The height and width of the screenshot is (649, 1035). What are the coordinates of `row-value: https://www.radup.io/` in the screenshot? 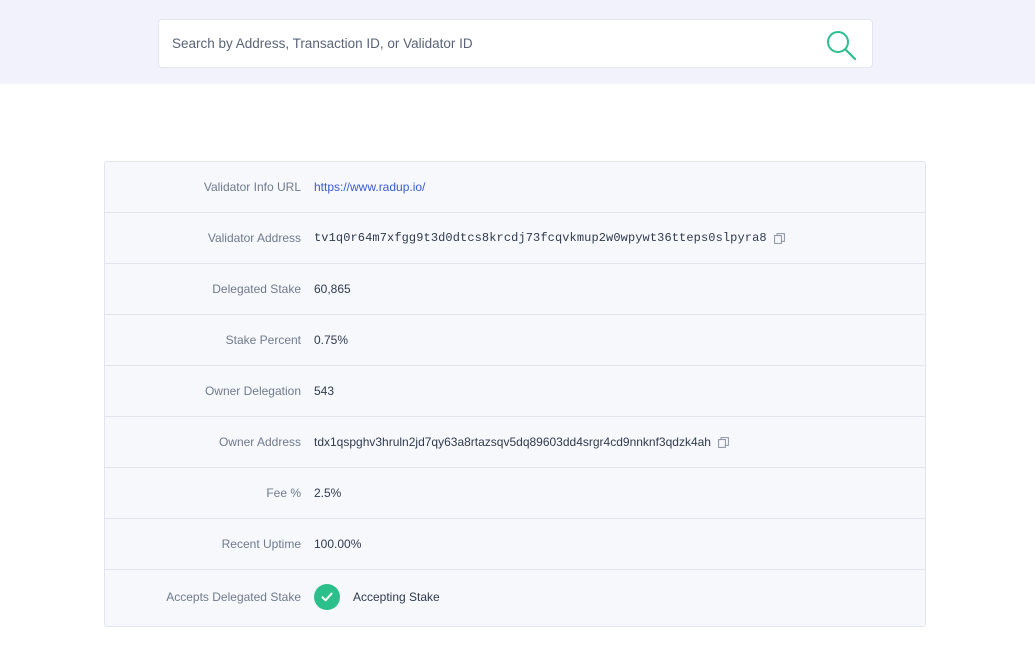 It's located at (369, 187).